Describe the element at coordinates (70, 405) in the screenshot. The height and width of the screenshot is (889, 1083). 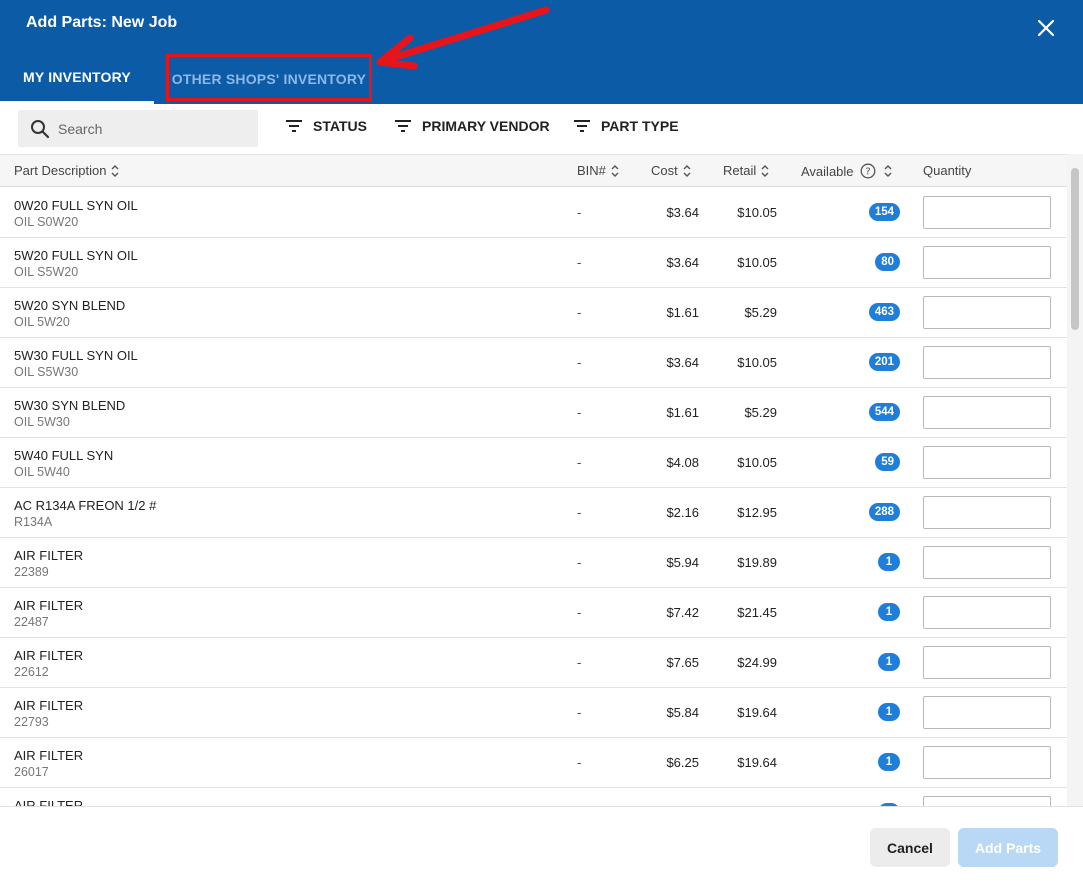
I see `part-name: 5W30 SYN BLEND` at that location.